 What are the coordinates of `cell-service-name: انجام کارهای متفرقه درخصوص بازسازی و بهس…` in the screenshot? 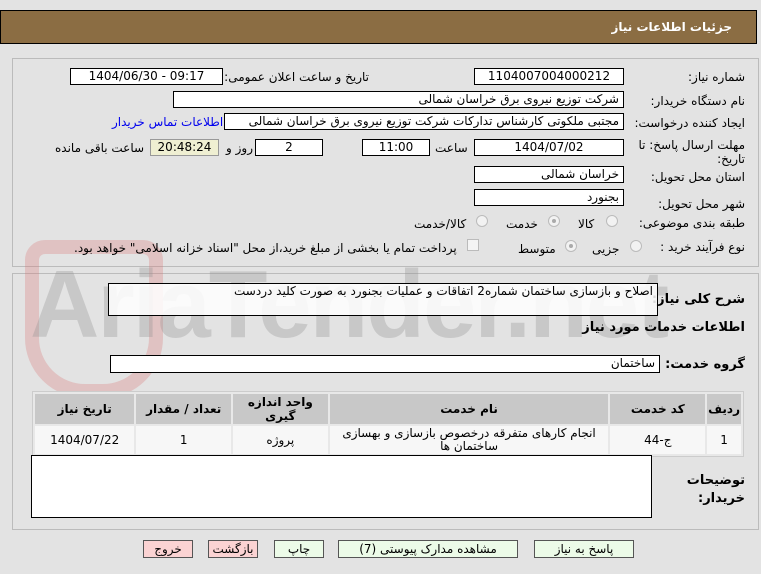 It's located at (469, 440).